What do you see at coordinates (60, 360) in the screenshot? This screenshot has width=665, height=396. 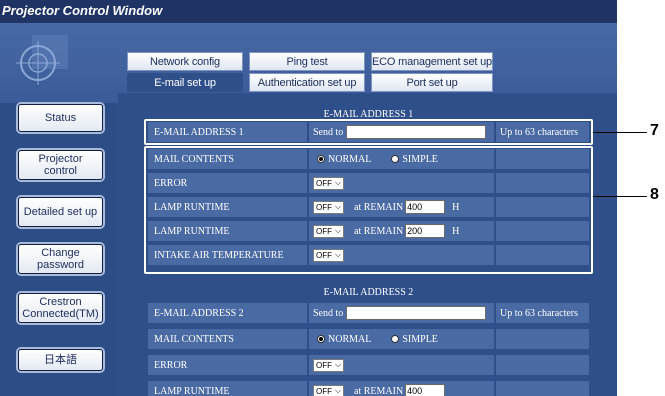 I see `sidebar-item-japanese: 日本語` at bounding box center [60, 360].